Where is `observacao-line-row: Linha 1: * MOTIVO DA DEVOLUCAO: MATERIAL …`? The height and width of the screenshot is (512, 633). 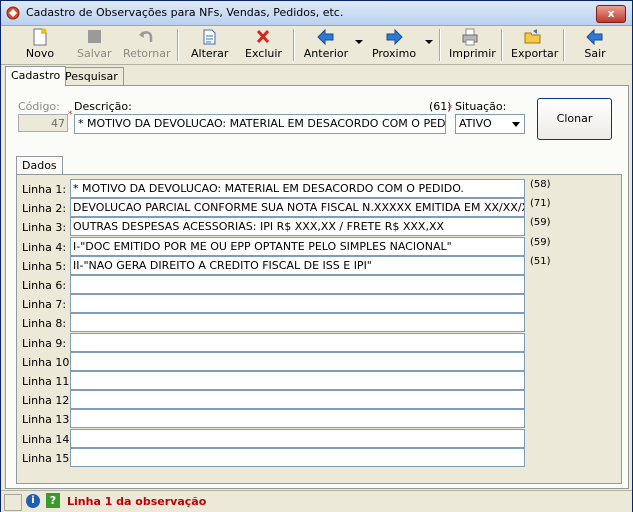 observacao-line-row: Linha 1: * MOTIVO DA DEVOLUCAO: MATERIAL … is located at coordinates (319, 188).